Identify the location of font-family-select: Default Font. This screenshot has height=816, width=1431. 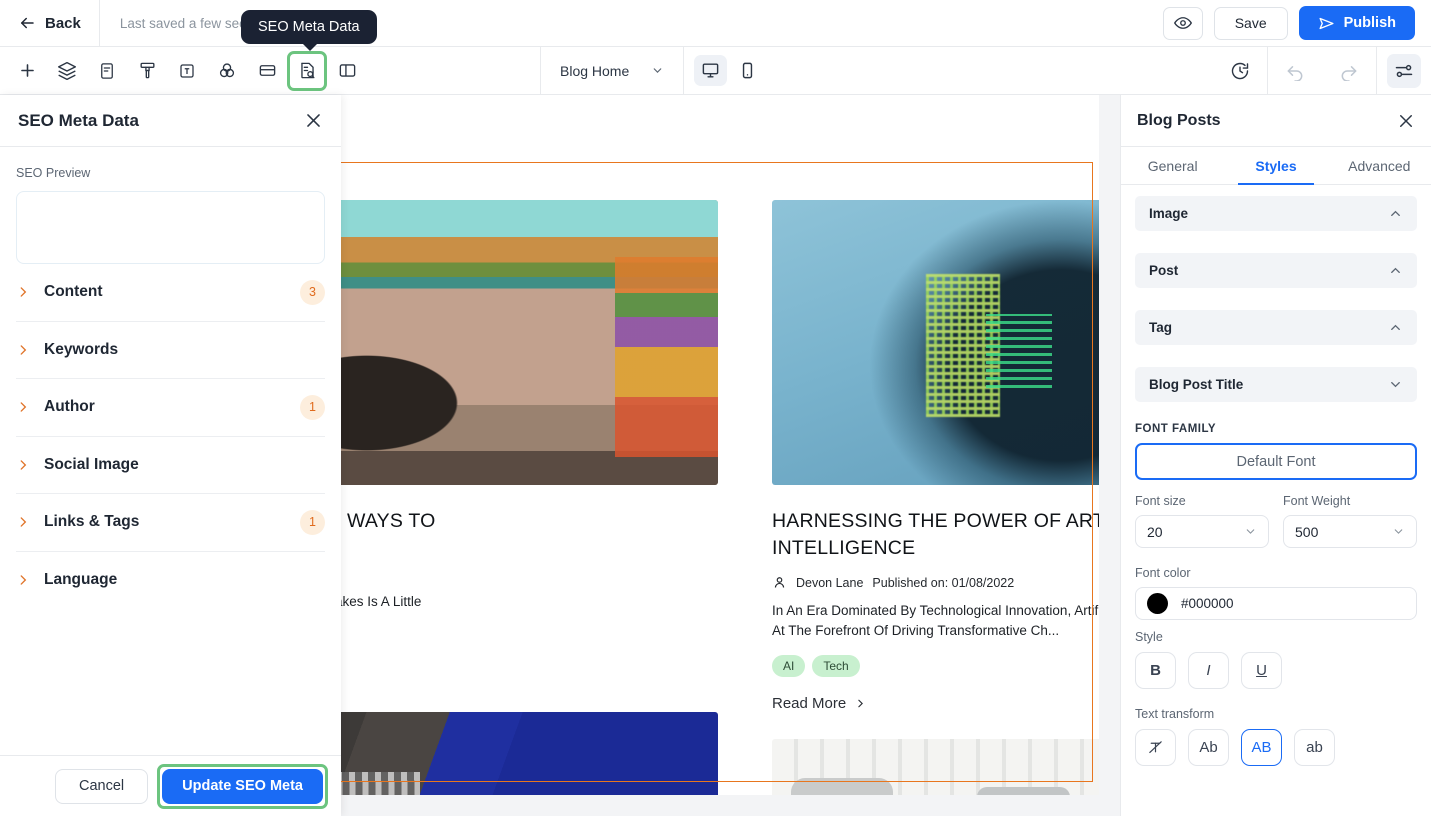
(1276, 461).